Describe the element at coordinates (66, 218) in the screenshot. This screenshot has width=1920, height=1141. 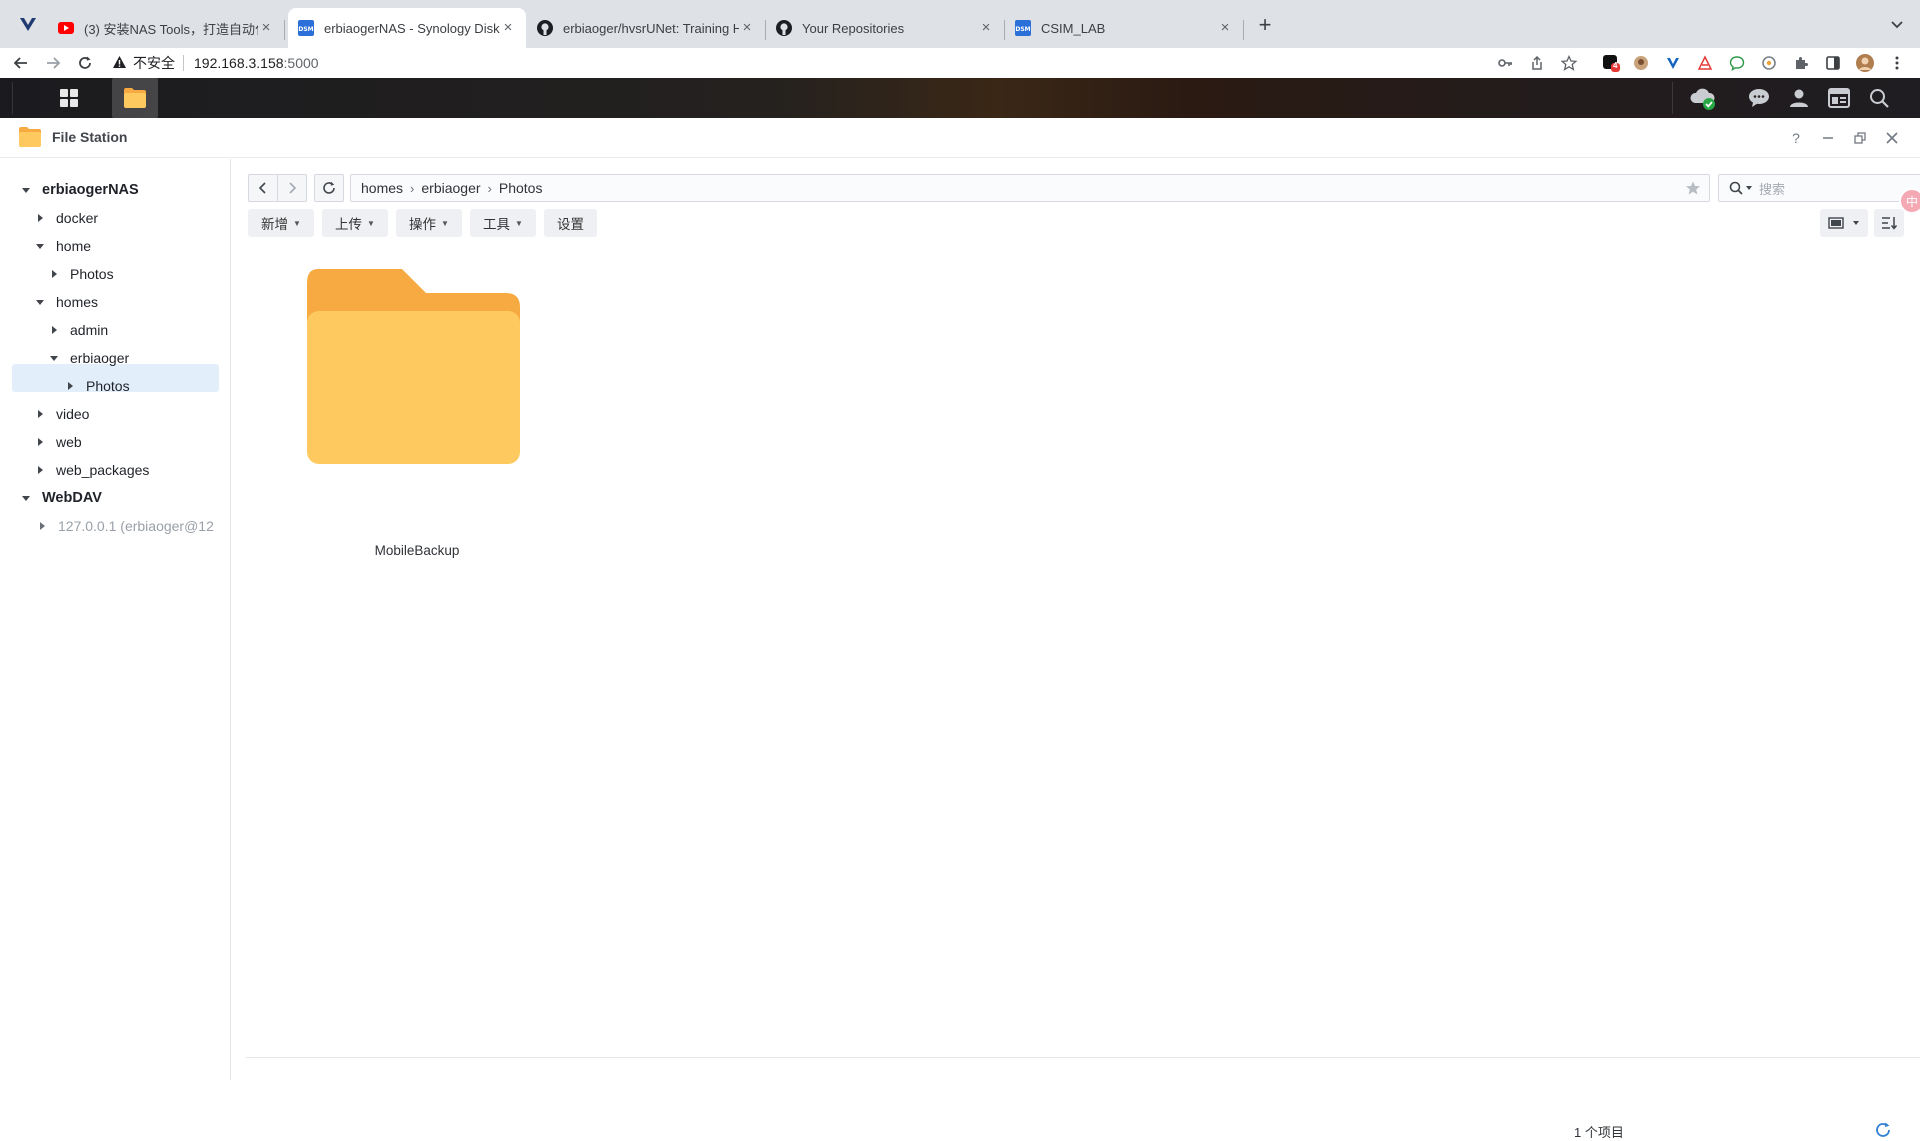
I see `tree-node-docker: docker` at that location.